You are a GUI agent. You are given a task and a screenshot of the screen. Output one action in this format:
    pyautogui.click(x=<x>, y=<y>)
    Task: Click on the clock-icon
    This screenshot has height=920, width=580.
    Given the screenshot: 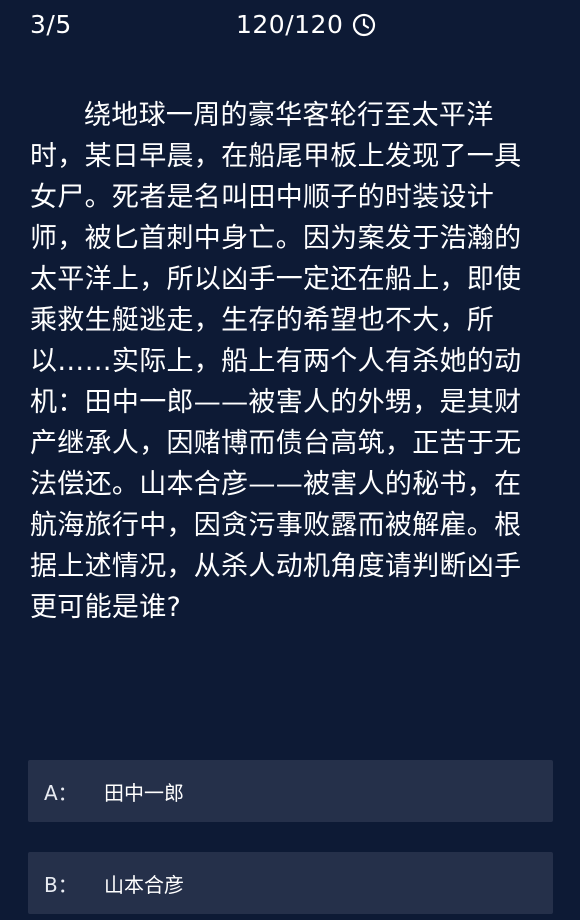 What is the action you would take?
    pyautogui.click(x=364, y=25)
    